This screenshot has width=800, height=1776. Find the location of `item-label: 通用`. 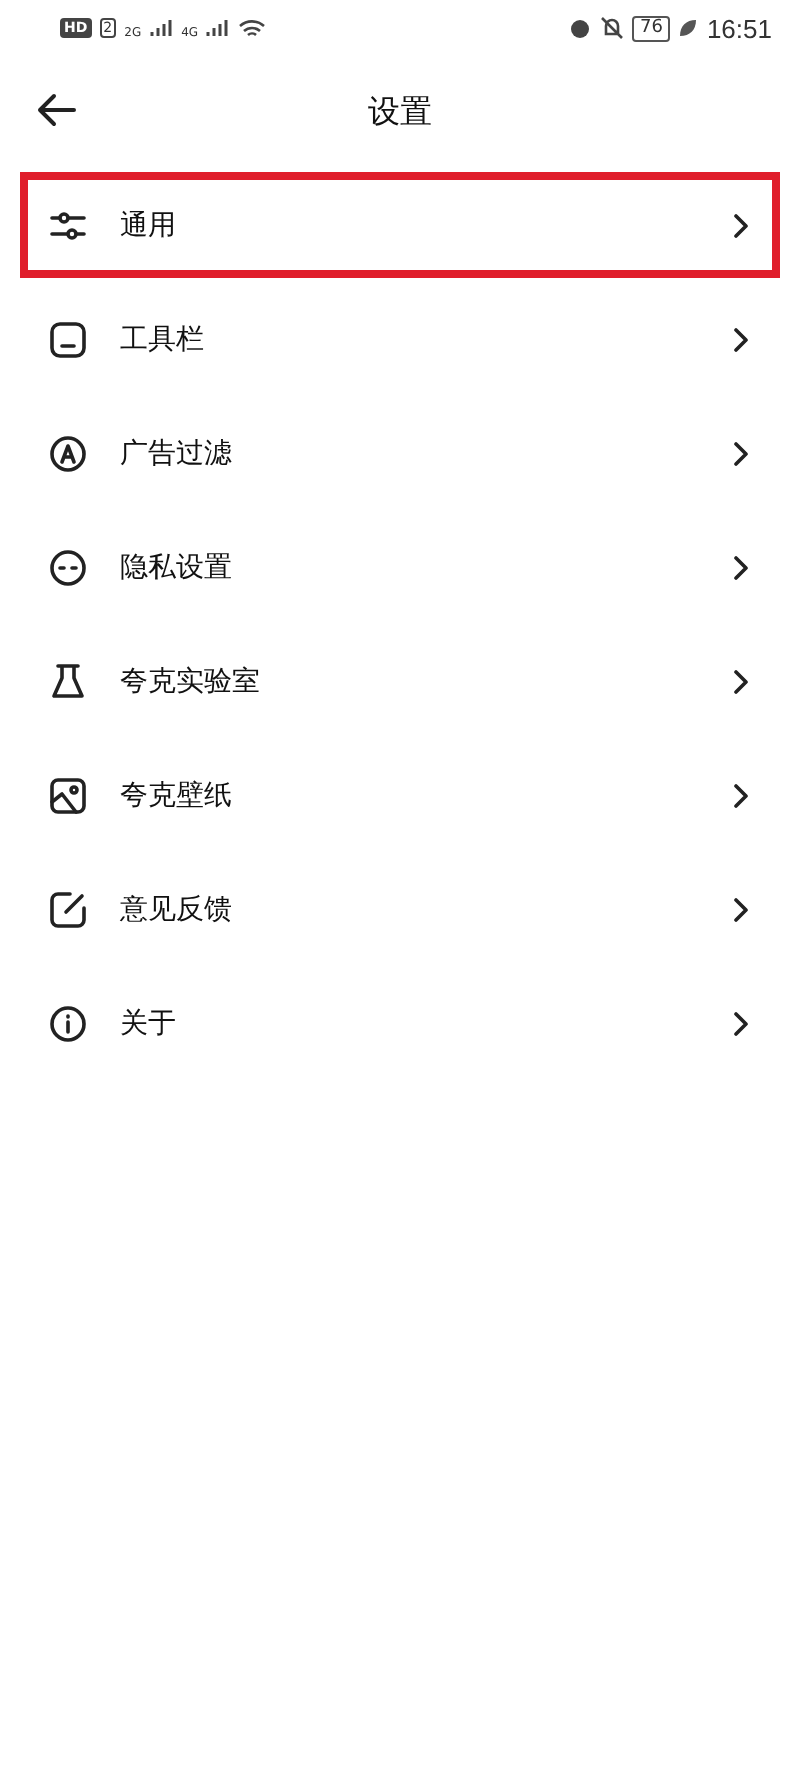

item-label: 通用 is located at coordinates (149, 225).